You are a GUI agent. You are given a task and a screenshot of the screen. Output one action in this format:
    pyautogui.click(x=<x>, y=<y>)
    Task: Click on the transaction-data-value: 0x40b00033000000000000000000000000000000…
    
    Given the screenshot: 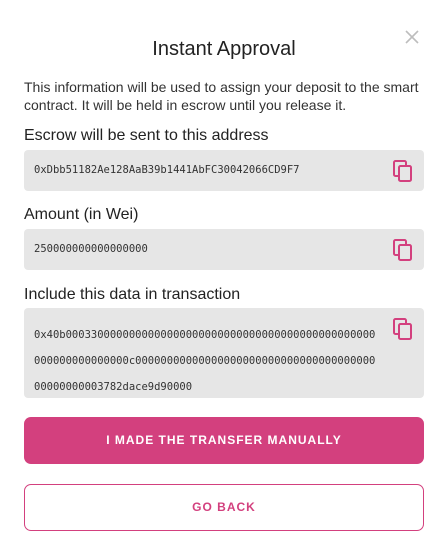 What is the action you would take?
    pyautogui.click(x=207, y=361)
    